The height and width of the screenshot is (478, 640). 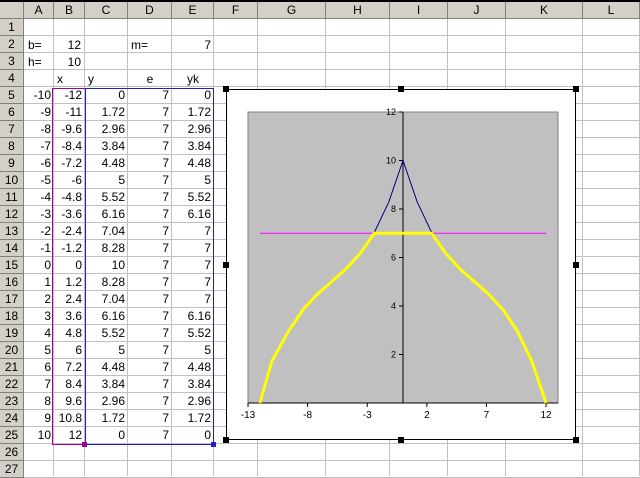 What do you see at coordinates (39, 418) in the screenshot?
I see `cell-a24: 9` at bounding box center [39, 418].